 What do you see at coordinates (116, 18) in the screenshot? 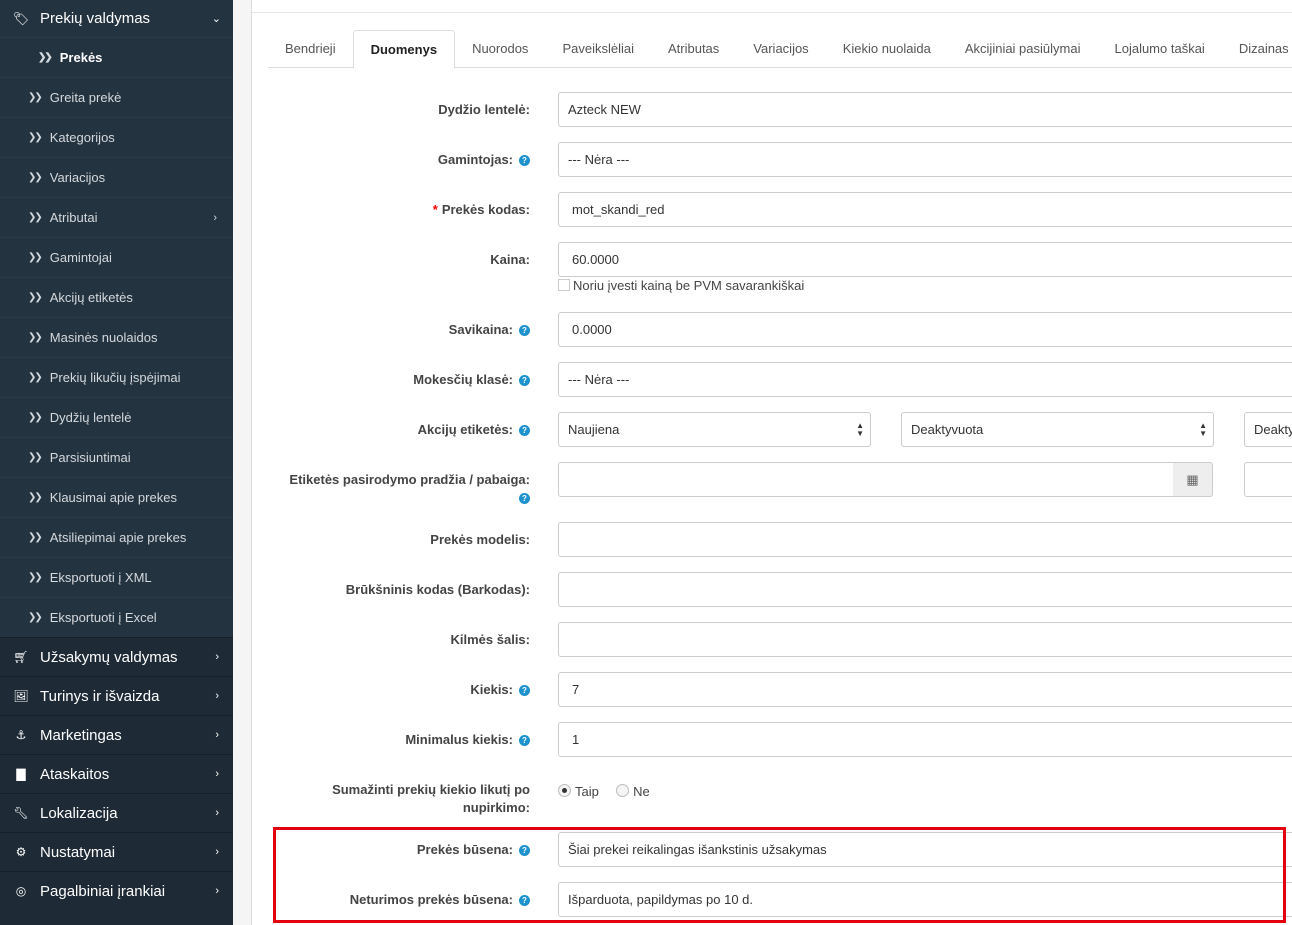
I see `sidebar-header-product-management: 🏷︎ Prekių valdymas ⌄` at bounding box center [116, 18].